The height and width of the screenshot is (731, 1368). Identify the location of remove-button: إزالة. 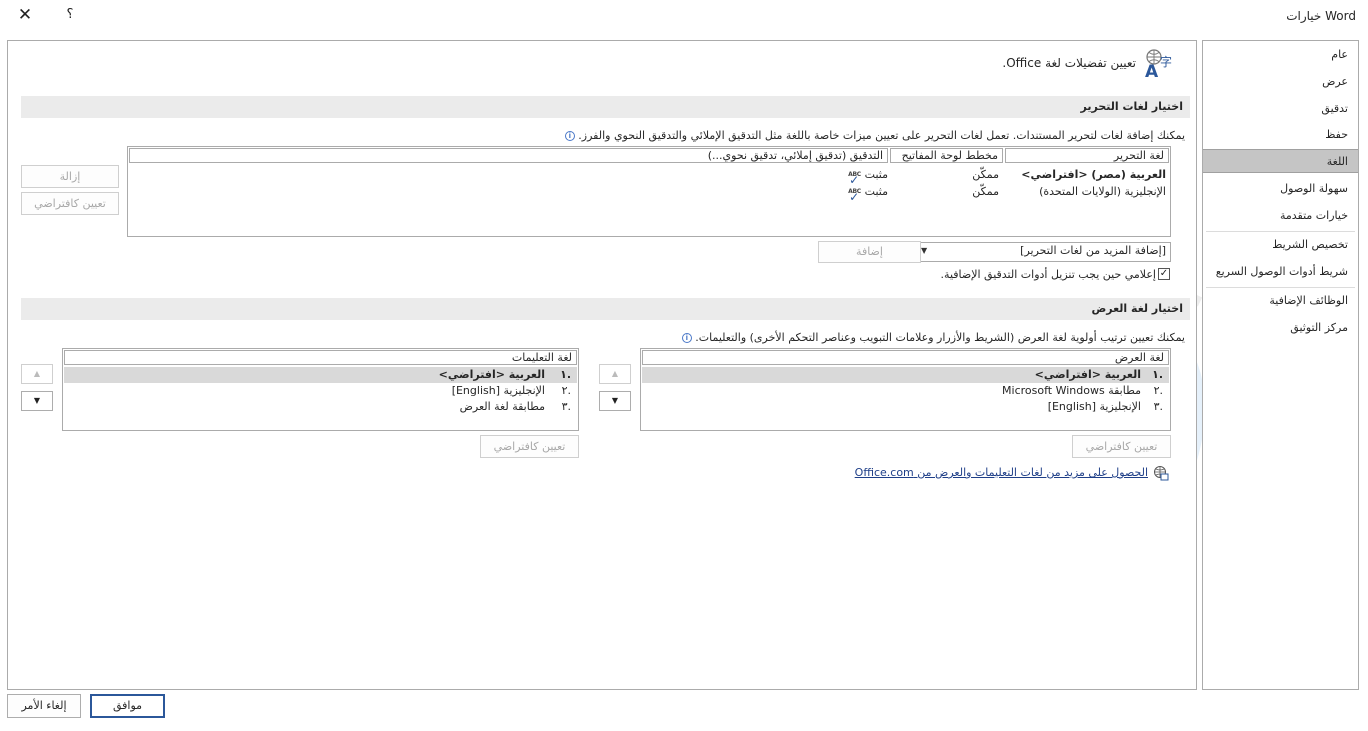
(70, 176).